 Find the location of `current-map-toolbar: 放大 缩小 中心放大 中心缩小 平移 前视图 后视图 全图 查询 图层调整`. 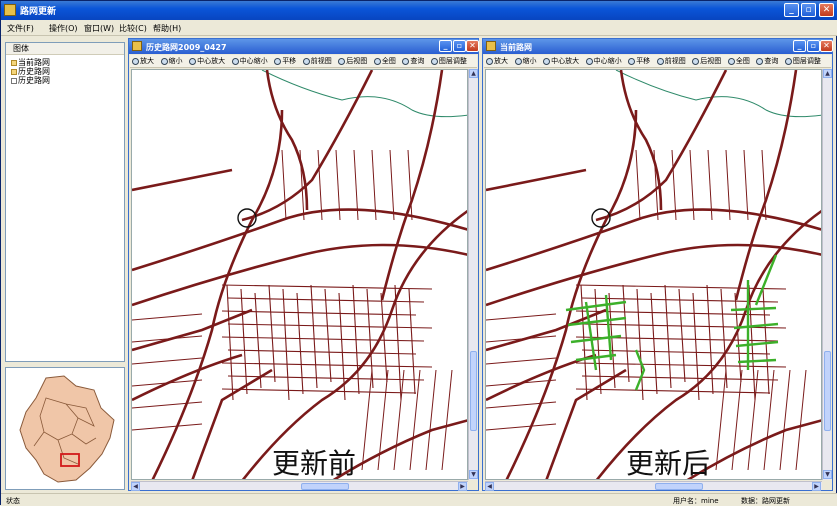

current-map-toolbar: 放大 缩小 中心放大 中心缩小 平移 前视图 后视图 全图 查询 图层调整 is located at coordinates (657, 61).